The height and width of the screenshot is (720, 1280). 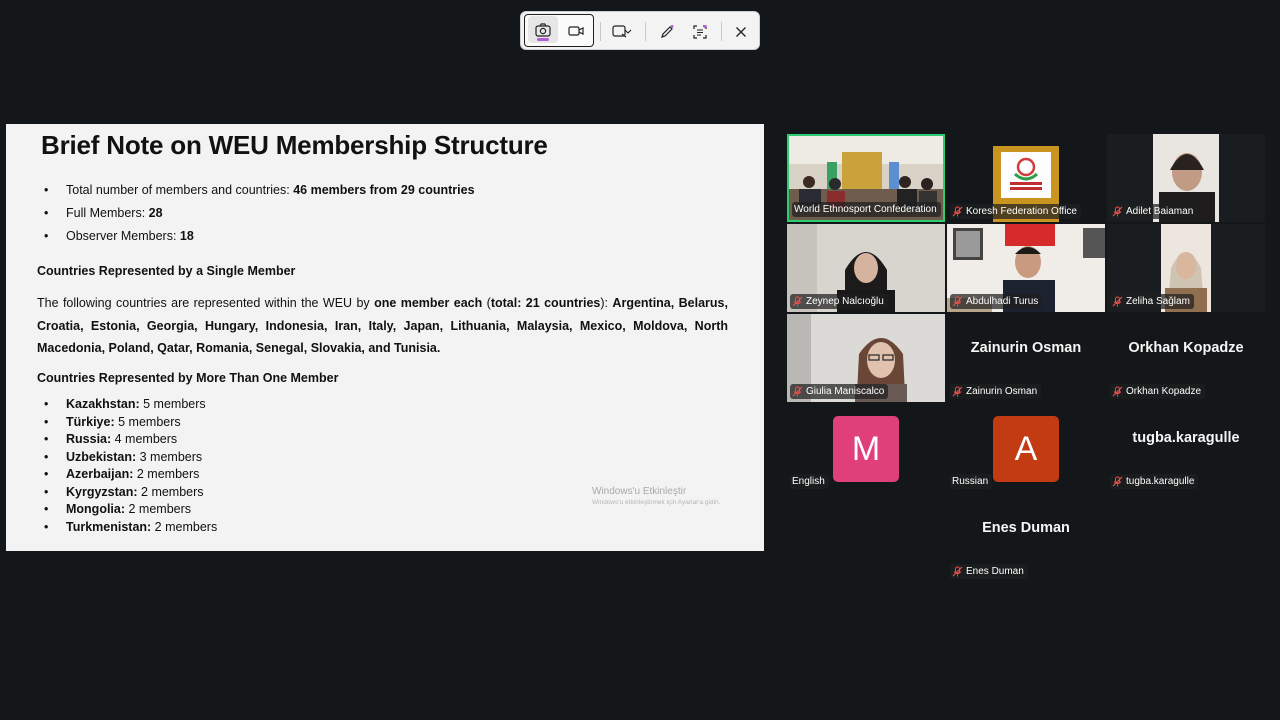 I want to click on participant-name-tag: Enes Duman, so click(x=989, y=571).